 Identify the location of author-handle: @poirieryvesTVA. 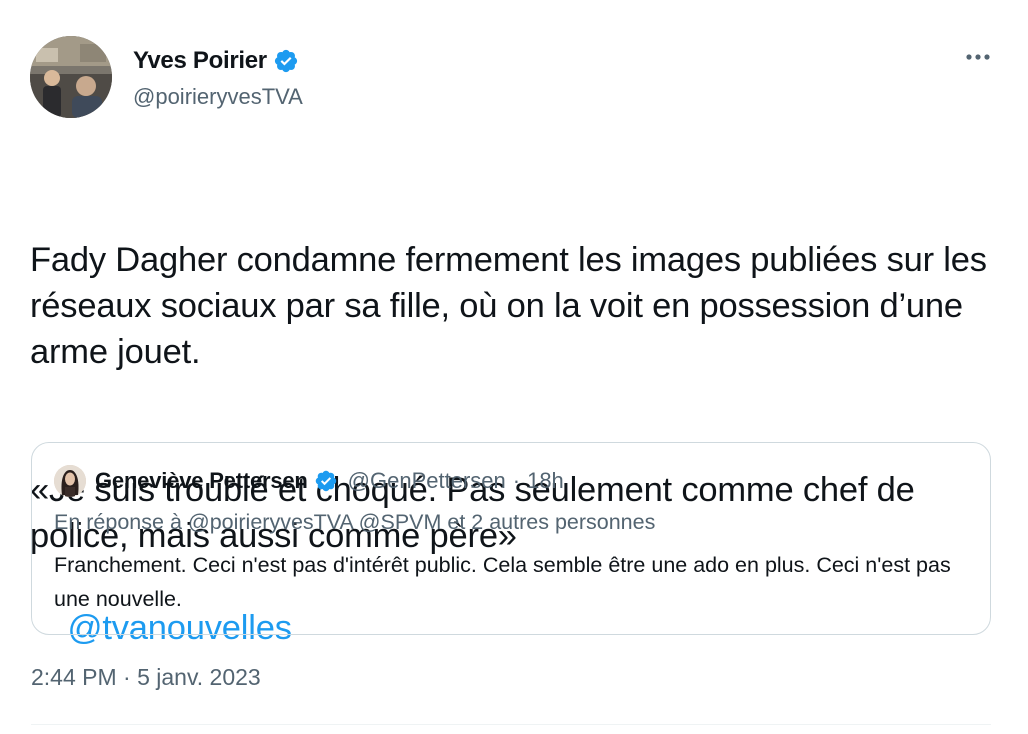
(218, 97).